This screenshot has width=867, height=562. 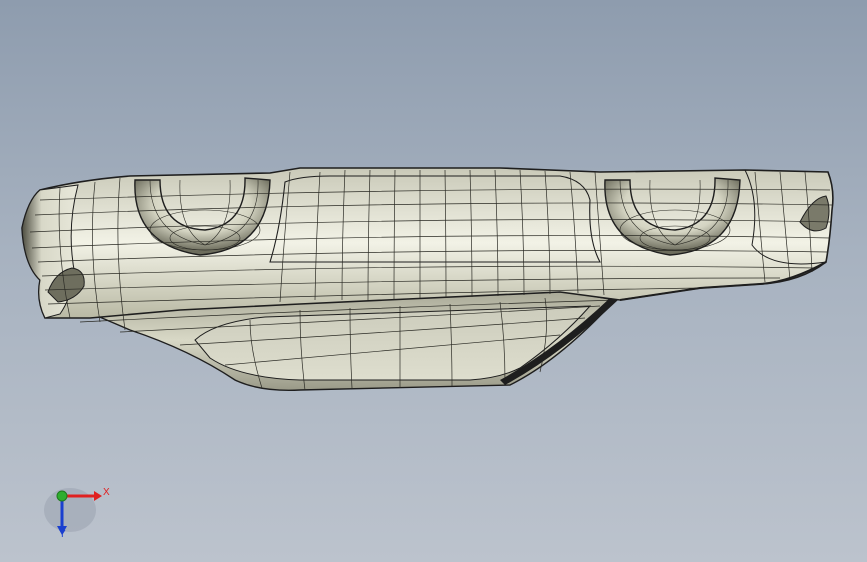 I want to click on y-axis-label: Y, so click(x=62, y=534).